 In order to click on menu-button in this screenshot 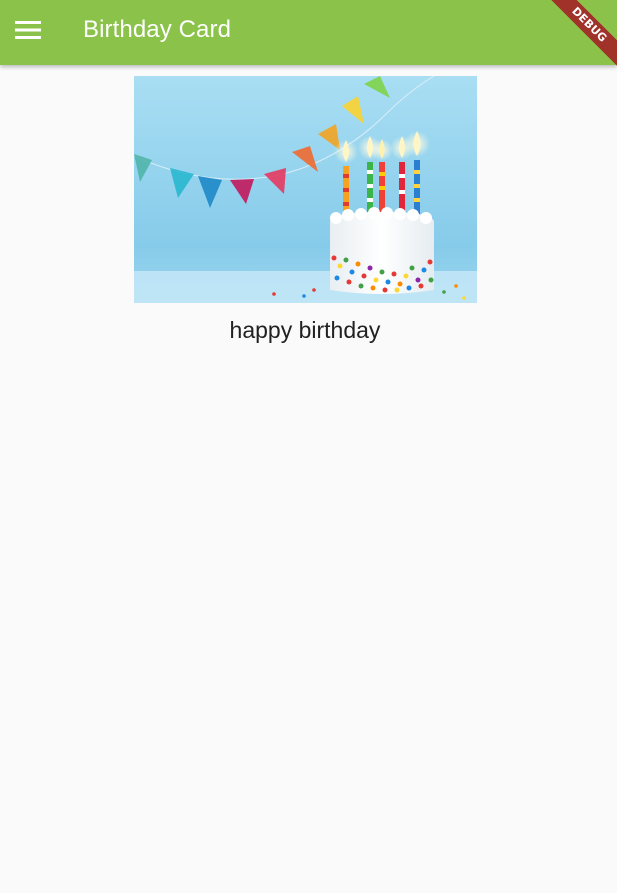, I will do `click(28, 30)`.